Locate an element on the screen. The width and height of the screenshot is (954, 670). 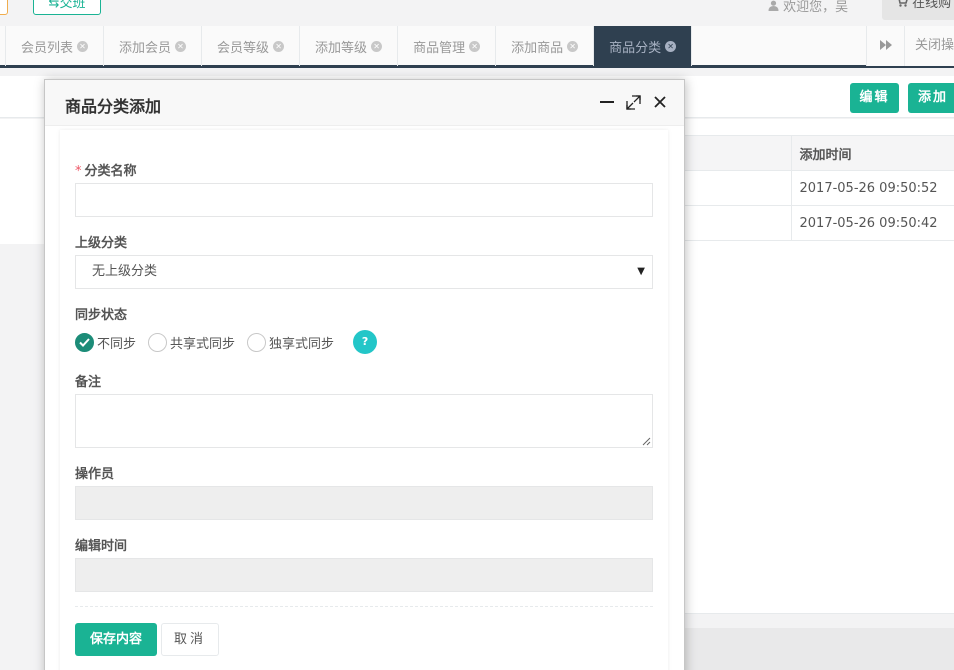
sync-status-label: 同步状态 is located at coordinates (101, 315).